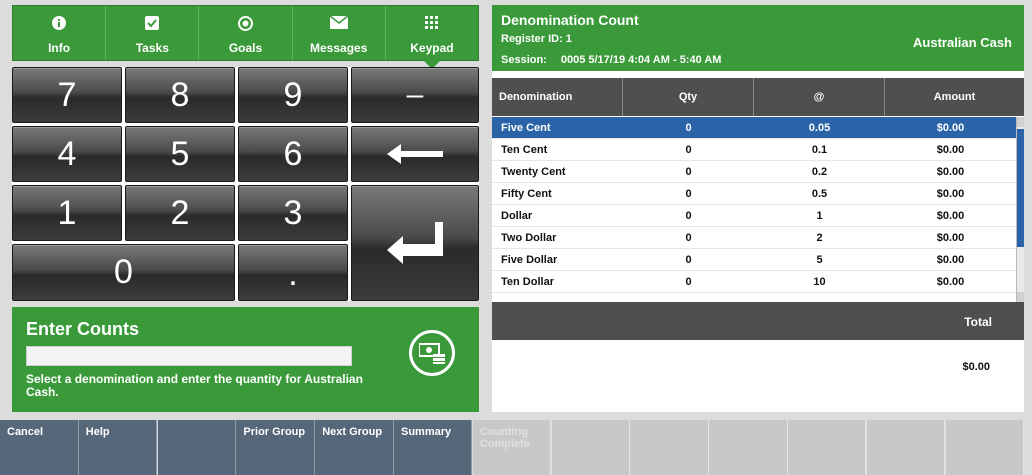 This screenshot has width=1032, height=475. Describe the element at coordinates (432, 48) in the screenshot. I see `tab-label: Keypad` at that location.